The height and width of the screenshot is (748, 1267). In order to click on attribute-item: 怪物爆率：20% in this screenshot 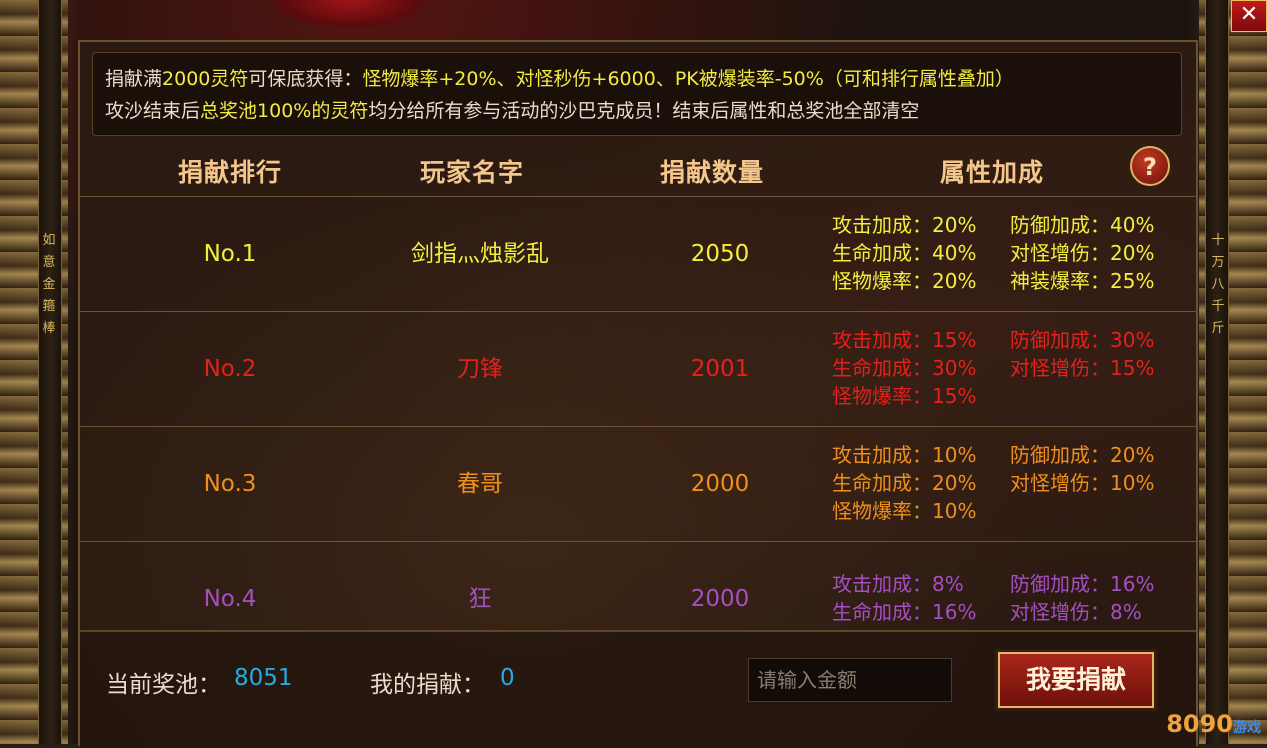, I will do `click(904, 281)`.